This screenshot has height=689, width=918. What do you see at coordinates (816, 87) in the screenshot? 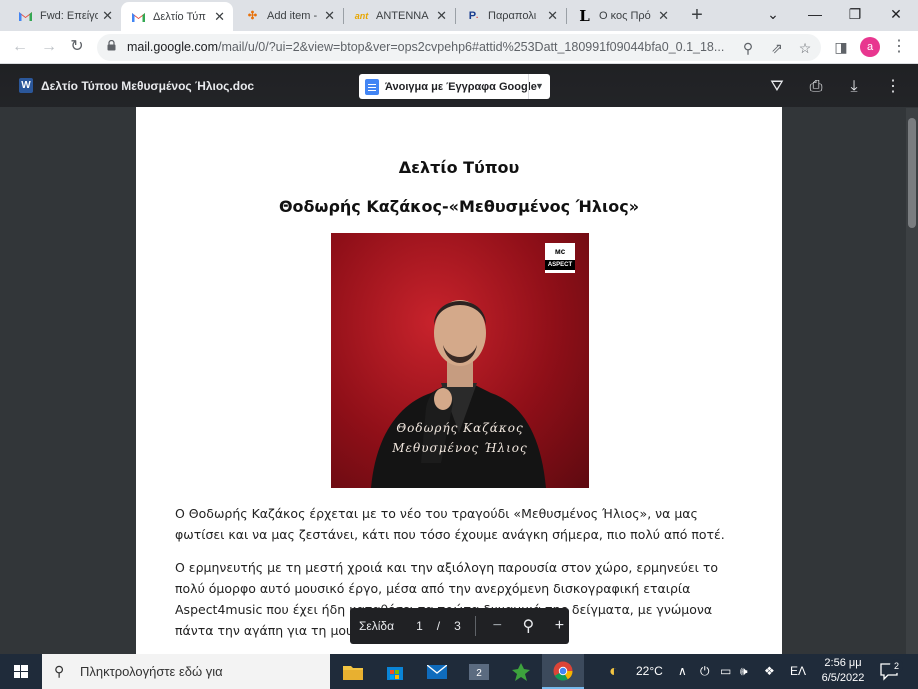
I see `print-icon: ⎙` at bounding box center [816, 87].